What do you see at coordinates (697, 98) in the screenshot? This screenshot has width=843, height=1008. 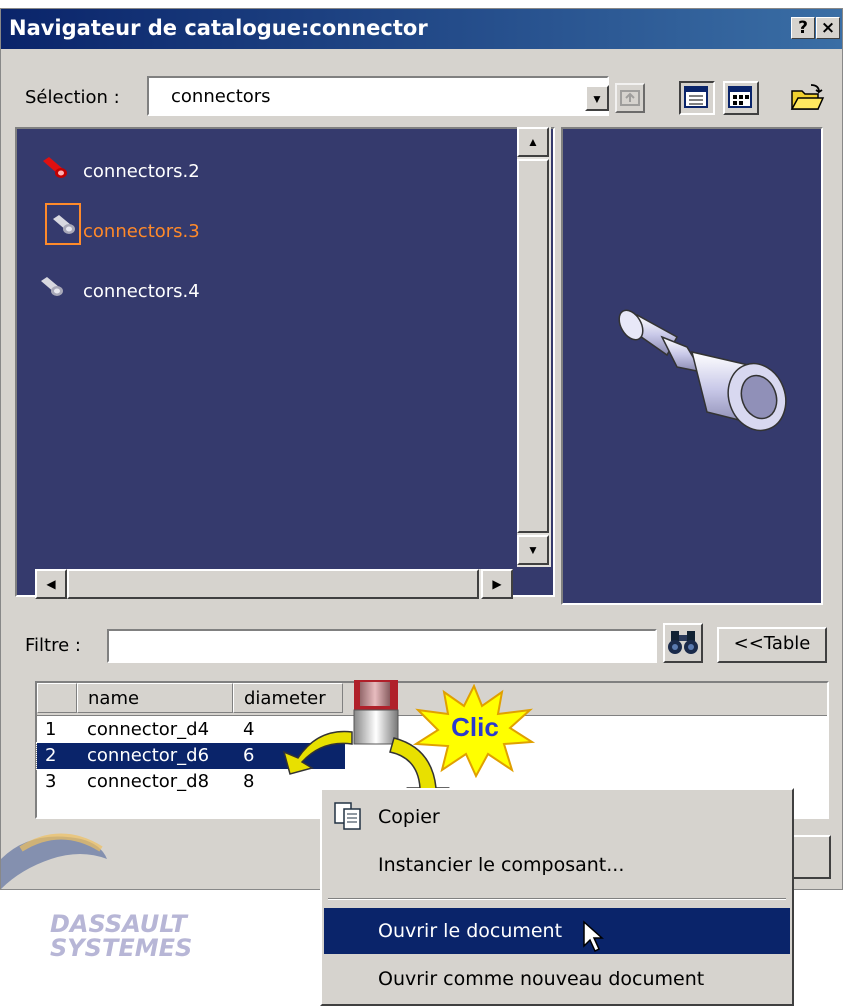 I see `list-view-icon` at bounding box center [697, 98].